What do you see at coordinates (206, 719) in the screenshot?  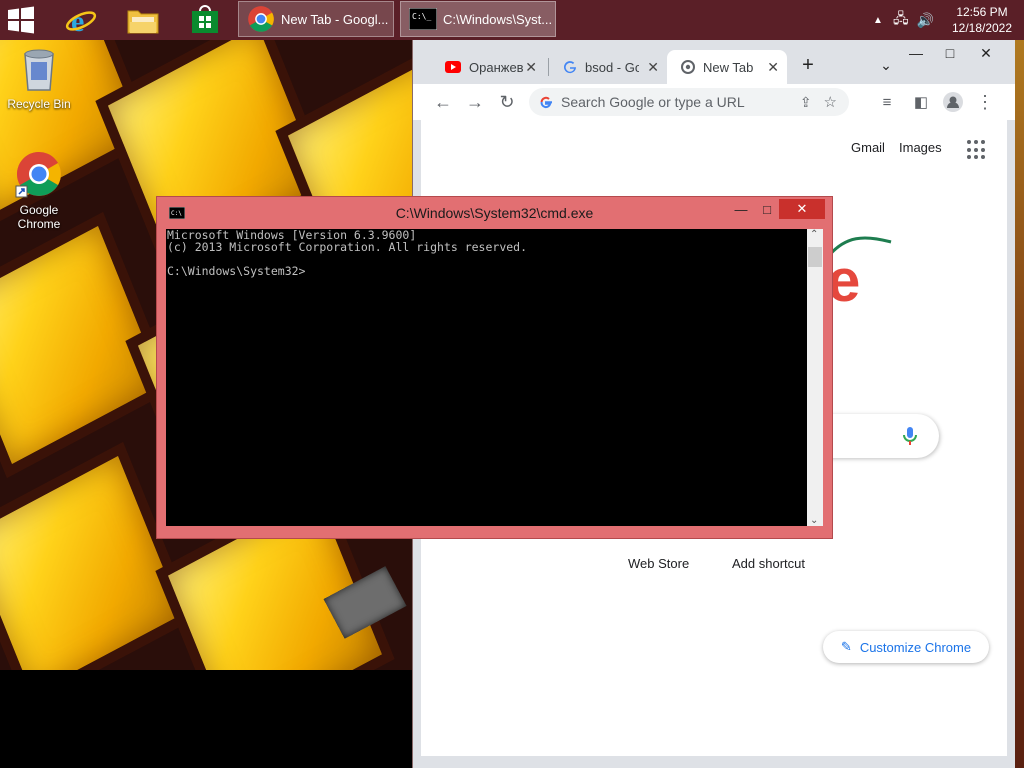 I see `desktop-empty-area` at bounding box center [206, 719].